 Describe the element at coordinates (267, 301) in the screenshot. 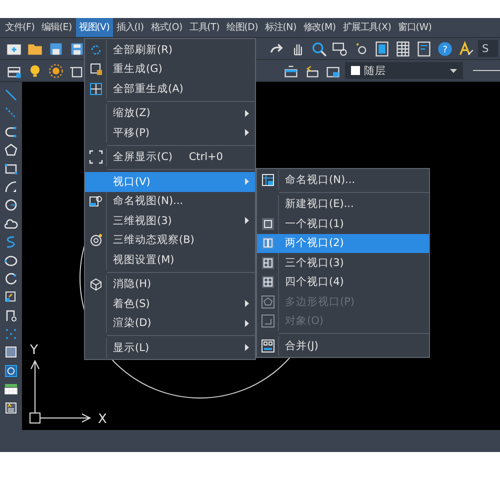

I see `polygon-icon` at that location.